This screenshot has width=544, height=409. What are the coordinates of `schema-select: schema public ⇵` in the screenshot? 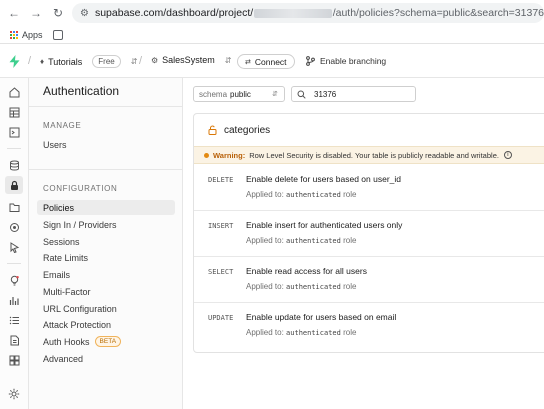 It's located at (239, 94).